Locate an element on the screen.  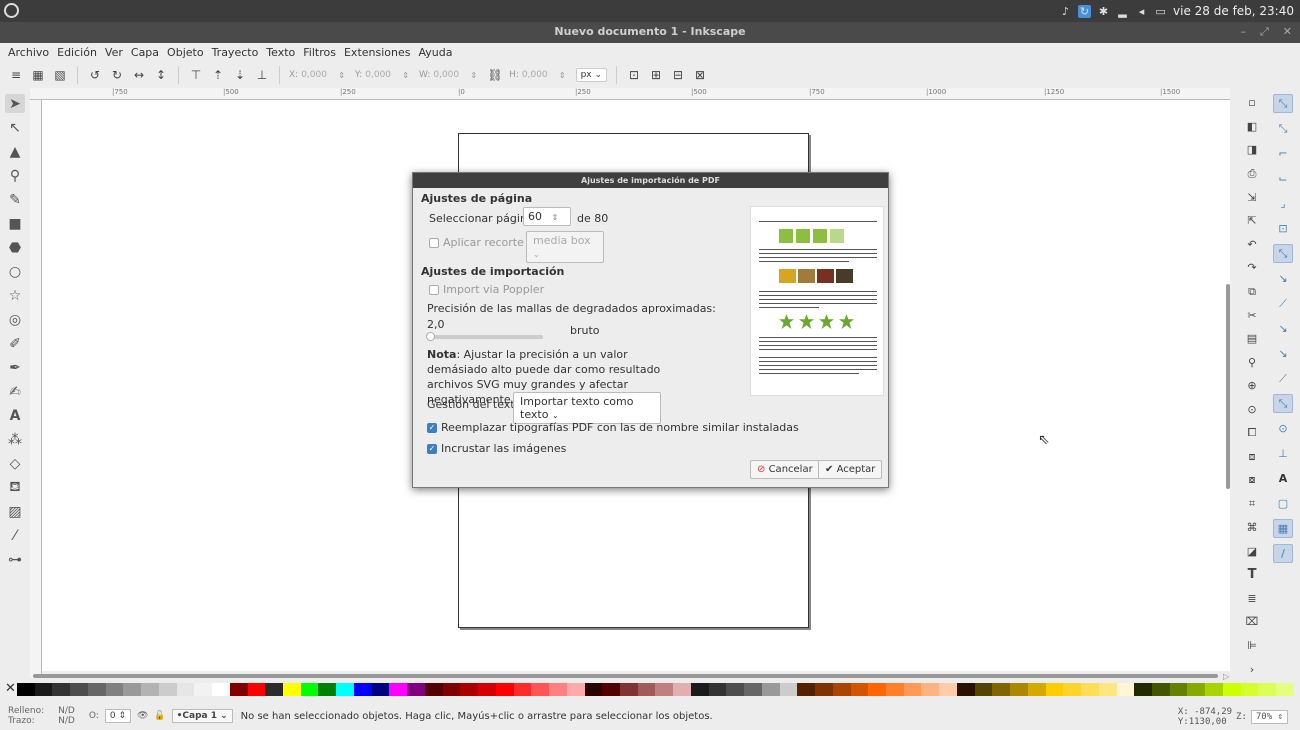
page-number-input: 60 ⇕ is located at coordinates (547, 216).